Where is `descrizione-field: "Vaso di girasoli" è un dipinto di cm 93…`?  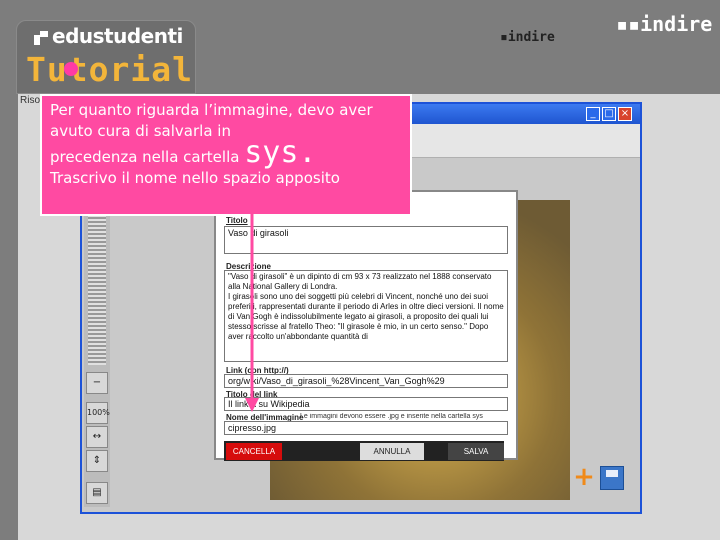
descrizione-field: "Vaso di girasoli" è un dipinto di cm 93… is located at coordinates (366, 316).